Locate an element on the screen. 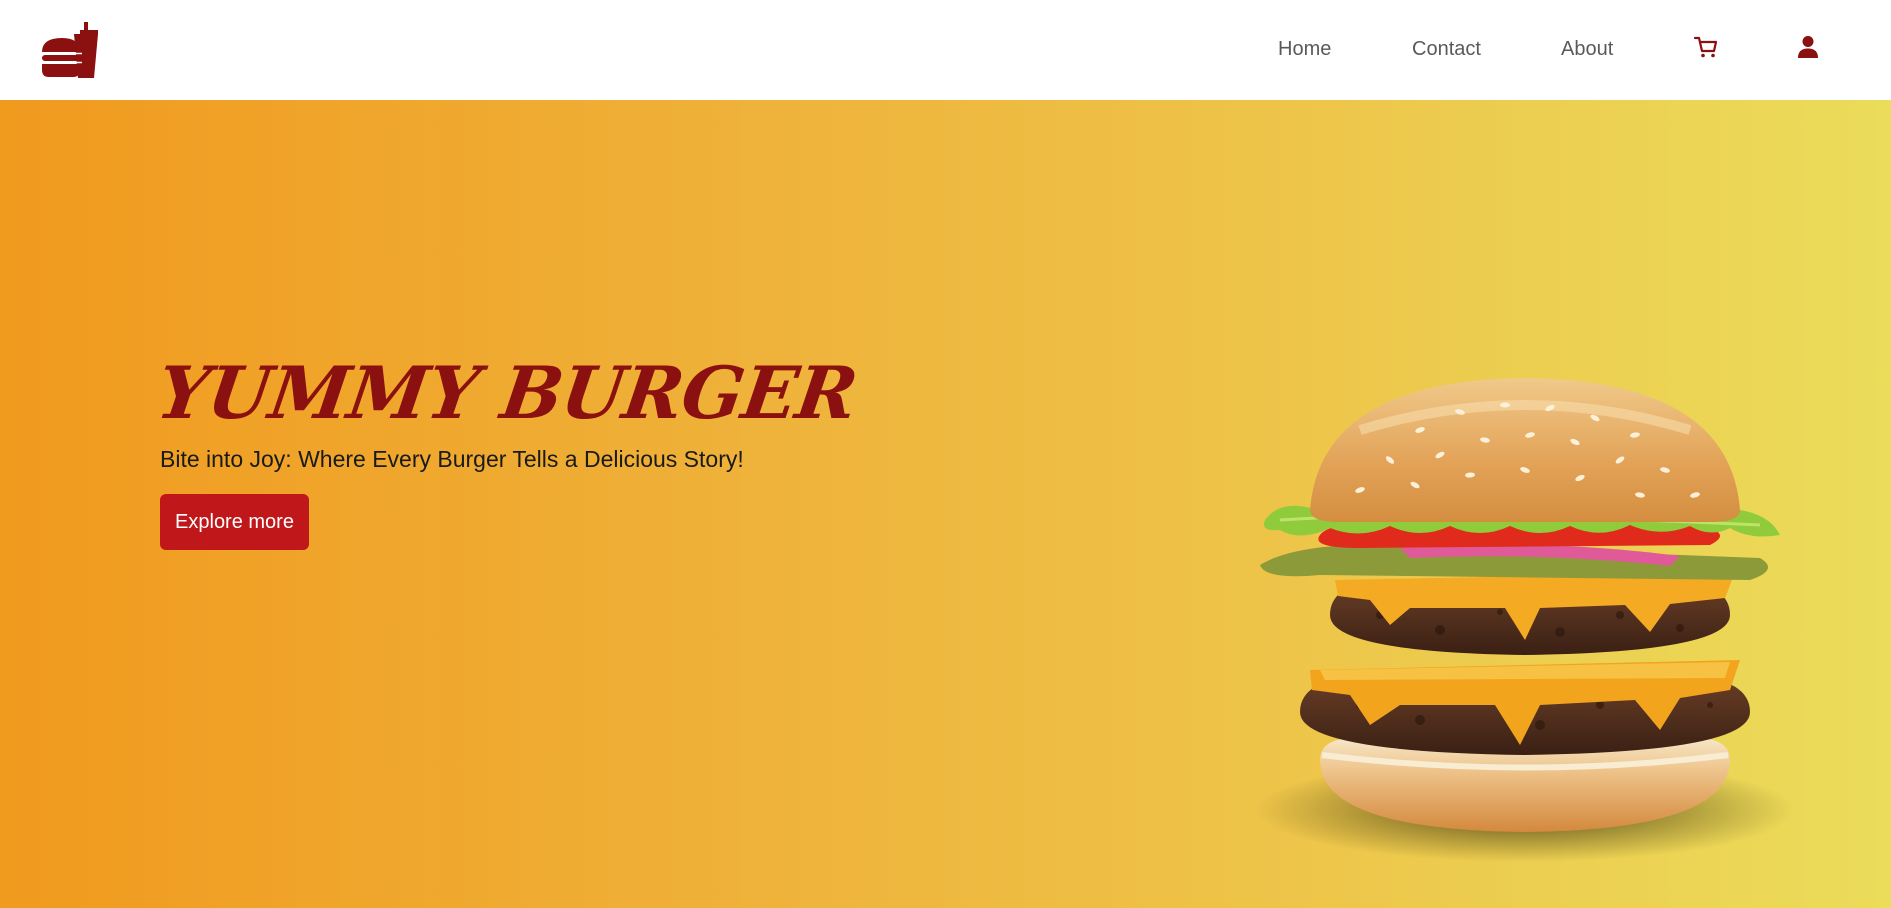 The image size is (1891, 908). hero-title: YUMMY BURGER is located at coordinates (507, 392).